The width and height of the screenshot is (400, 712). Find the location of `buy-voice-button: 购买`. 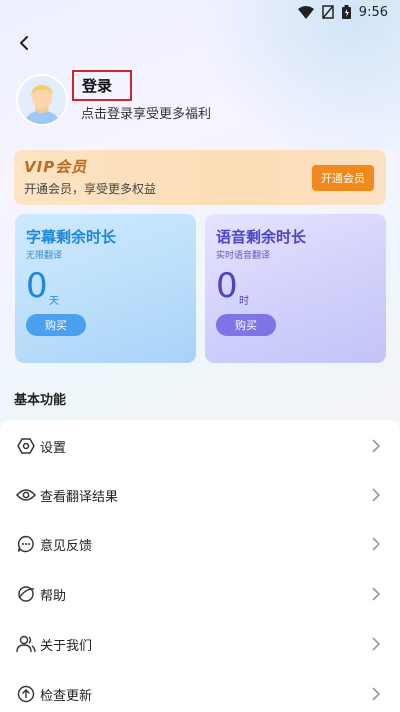

buy-voice-button: 购买 is located at coordinates (246, 325).